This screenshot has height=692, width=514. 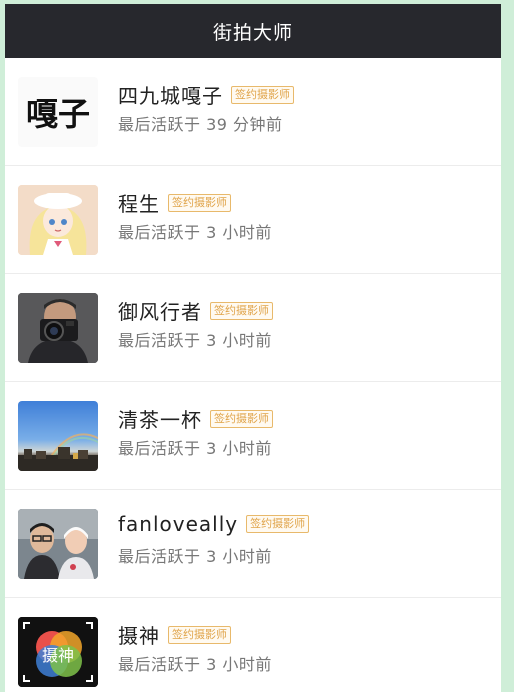 I want to click on name-line: 清茶一杯 签约摄影师, so click(x=195, y=418).